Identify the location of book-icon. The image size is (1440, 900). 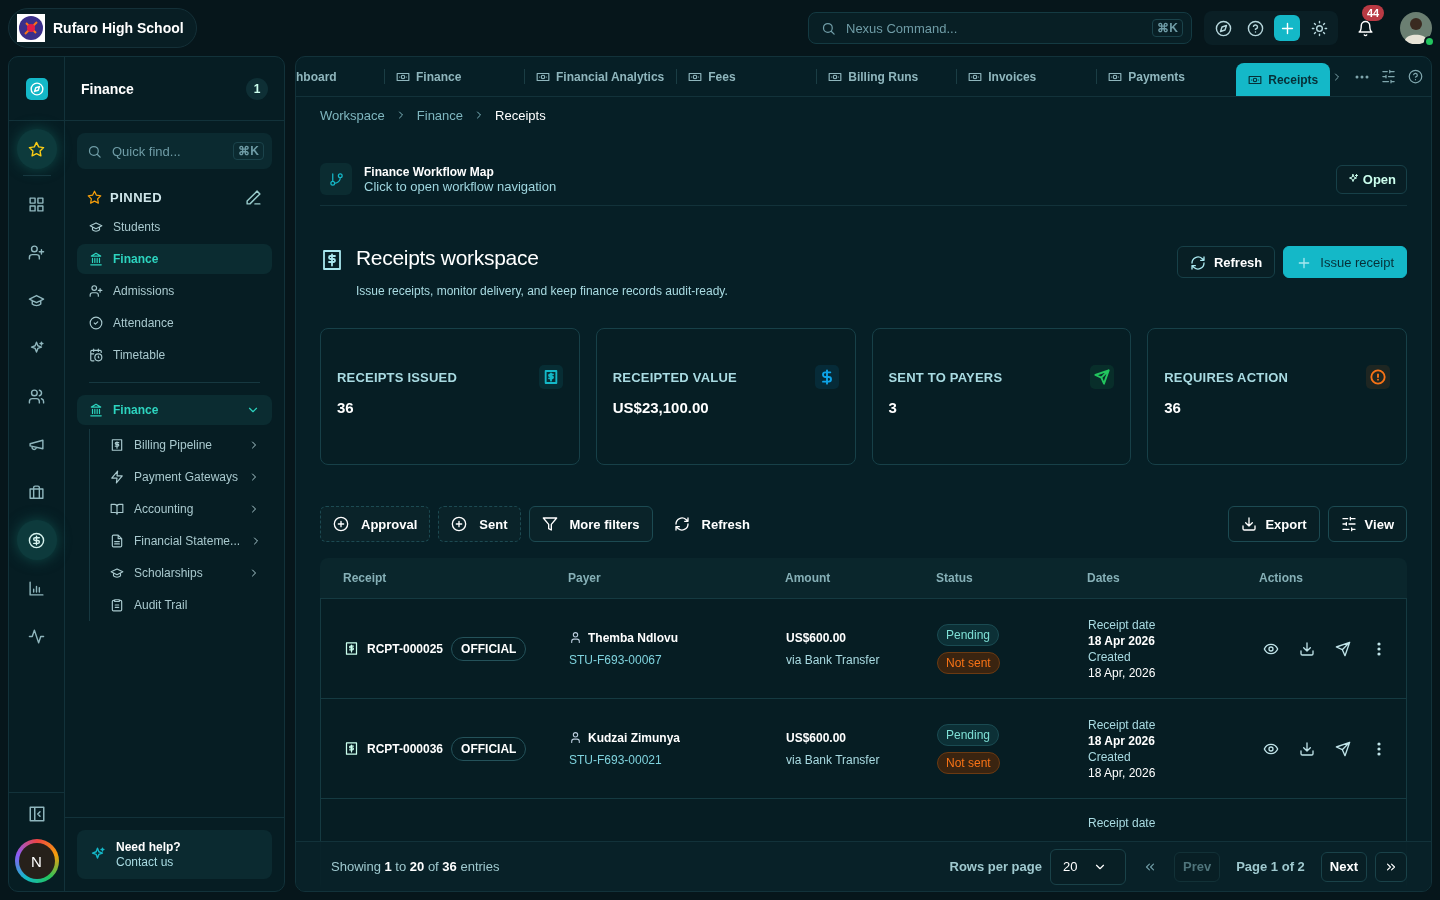
(117, 509).